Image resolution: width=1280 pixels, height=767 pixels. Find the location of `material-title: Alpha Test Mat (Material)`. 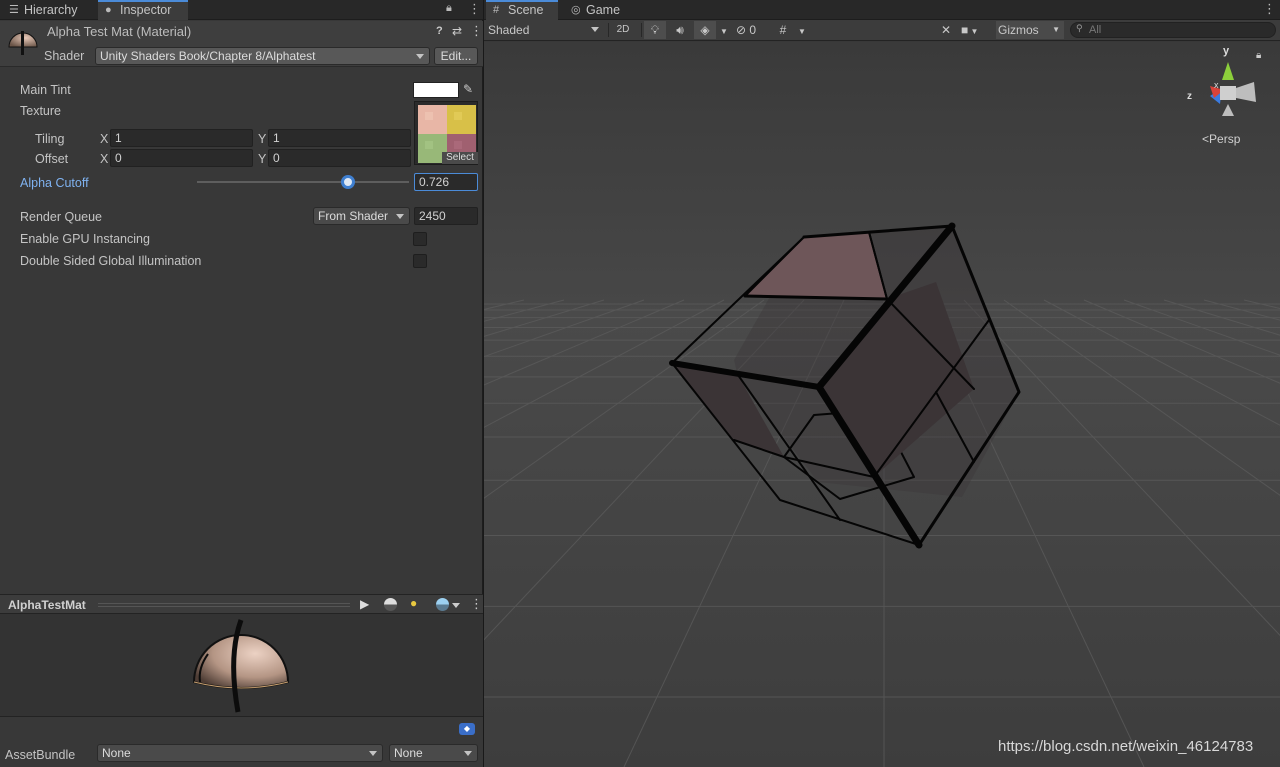

material-title: Alpha Test Mat (Material) is located at coordinates (119, 31).